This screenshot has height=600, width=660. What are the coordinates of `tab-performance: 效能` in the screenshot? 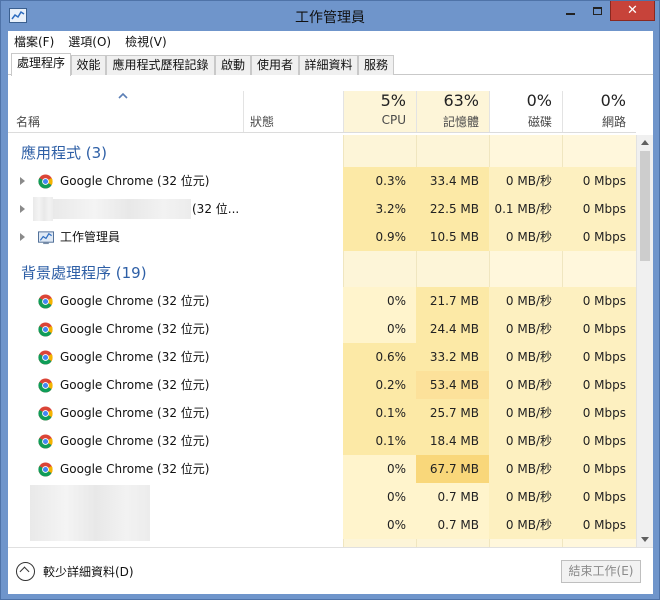 It's located at (88, 65).